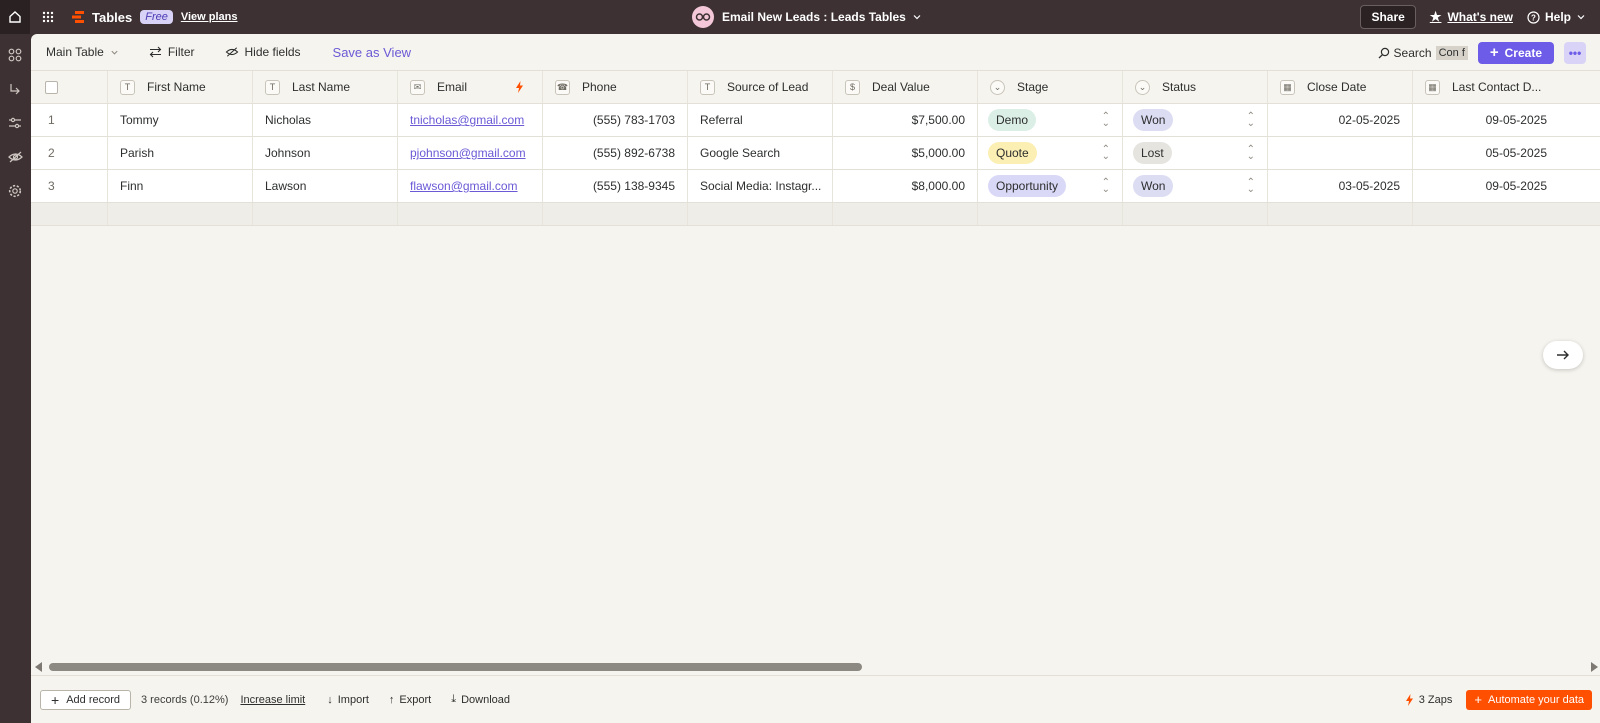 The width and height of the screenshot is (1600, 723). Describe the element at coordinates (272, 700) in the screenshot. I see `increase-limit-link: Increase limit` at that location.